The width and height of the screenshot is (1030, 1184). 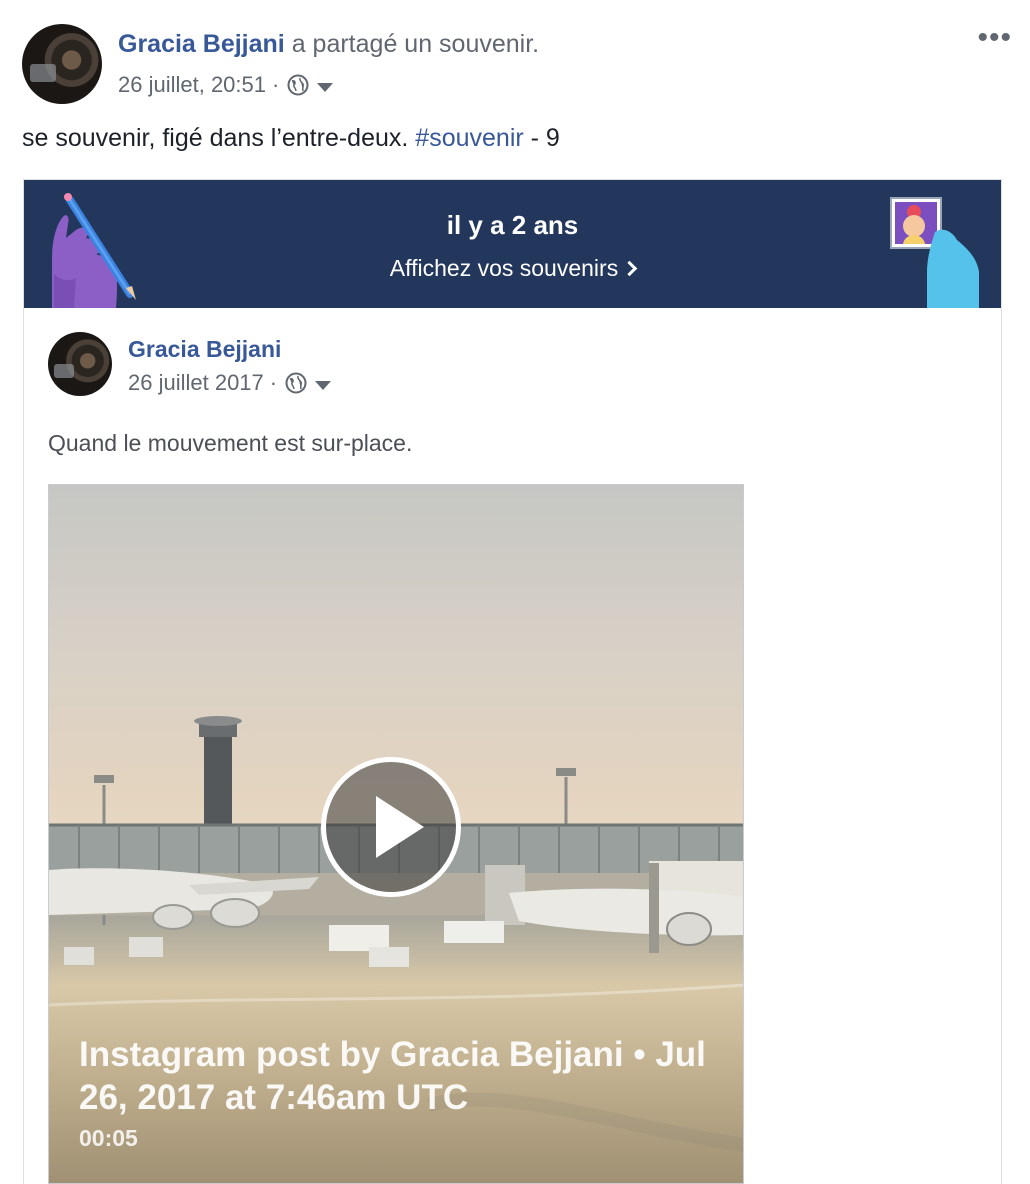 What do you see at coordinates (629, 268) in the screenshot?
I see `chevron-right-icon` at bounding box center [629, 268].